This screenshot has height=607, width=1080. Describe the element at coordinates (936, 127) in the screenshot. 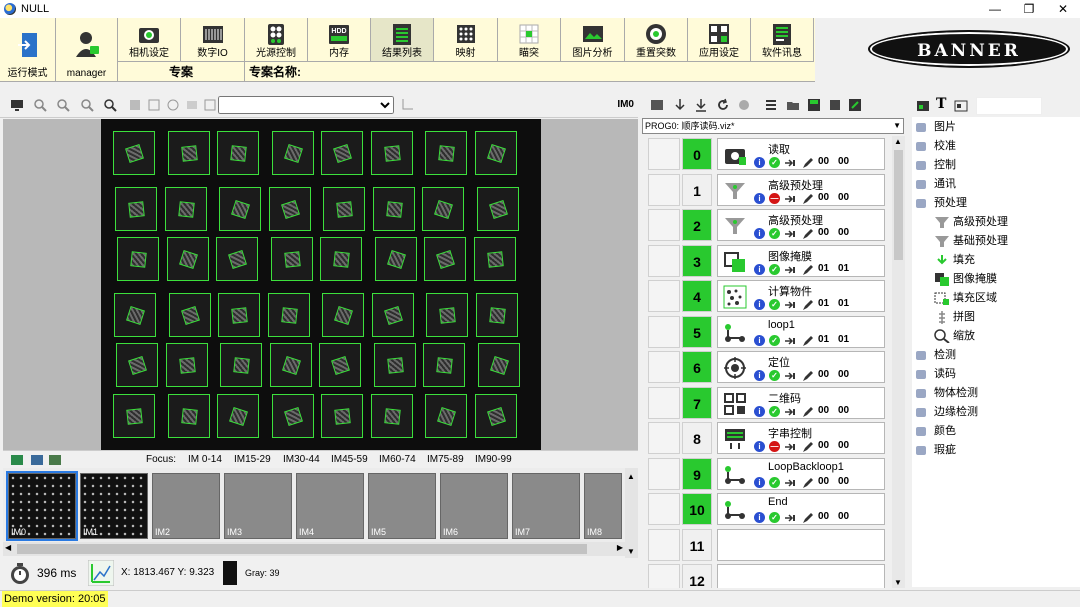

I see `tool-category: 图片` at that location.